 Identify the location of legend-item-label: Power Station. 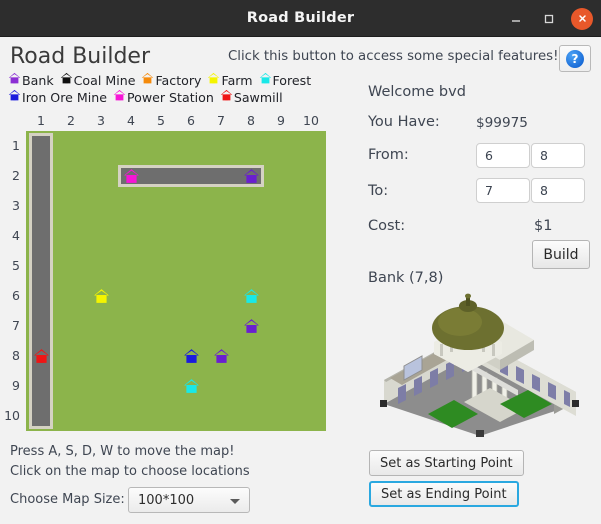
(170, 97).